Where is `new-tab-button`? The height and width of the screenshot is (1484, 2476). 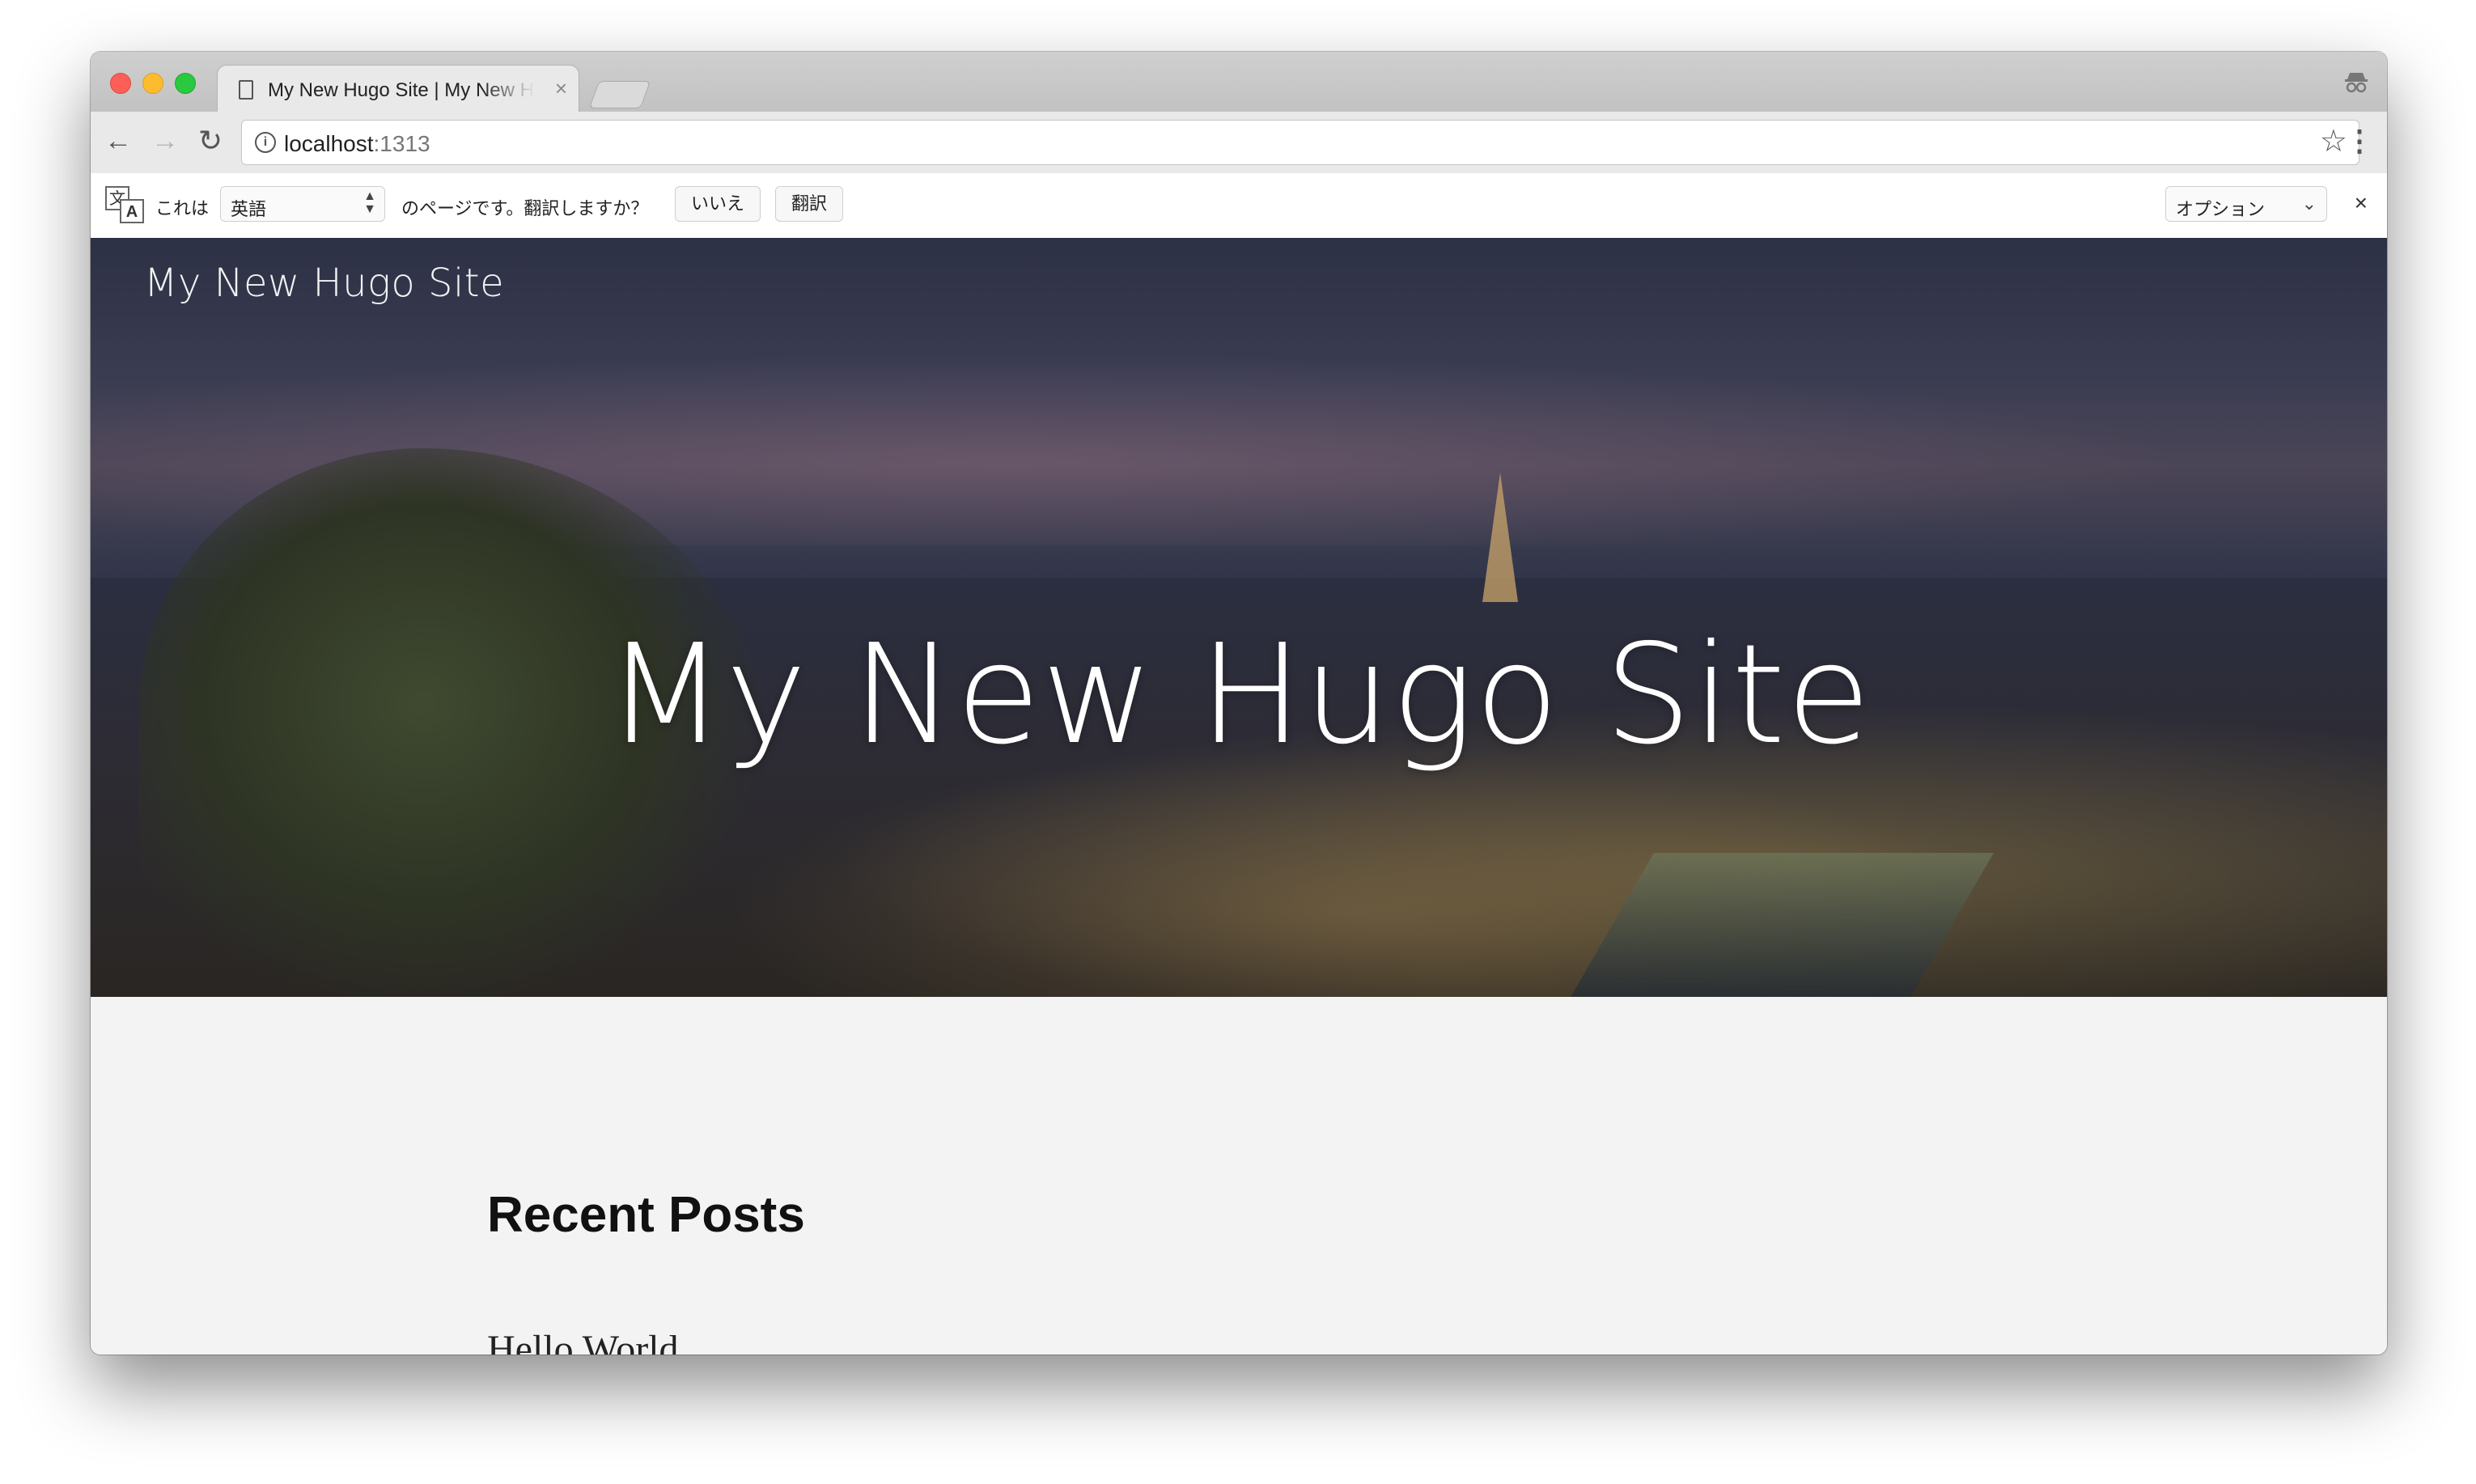 new-tab-button is located at coordinates (619, 94).